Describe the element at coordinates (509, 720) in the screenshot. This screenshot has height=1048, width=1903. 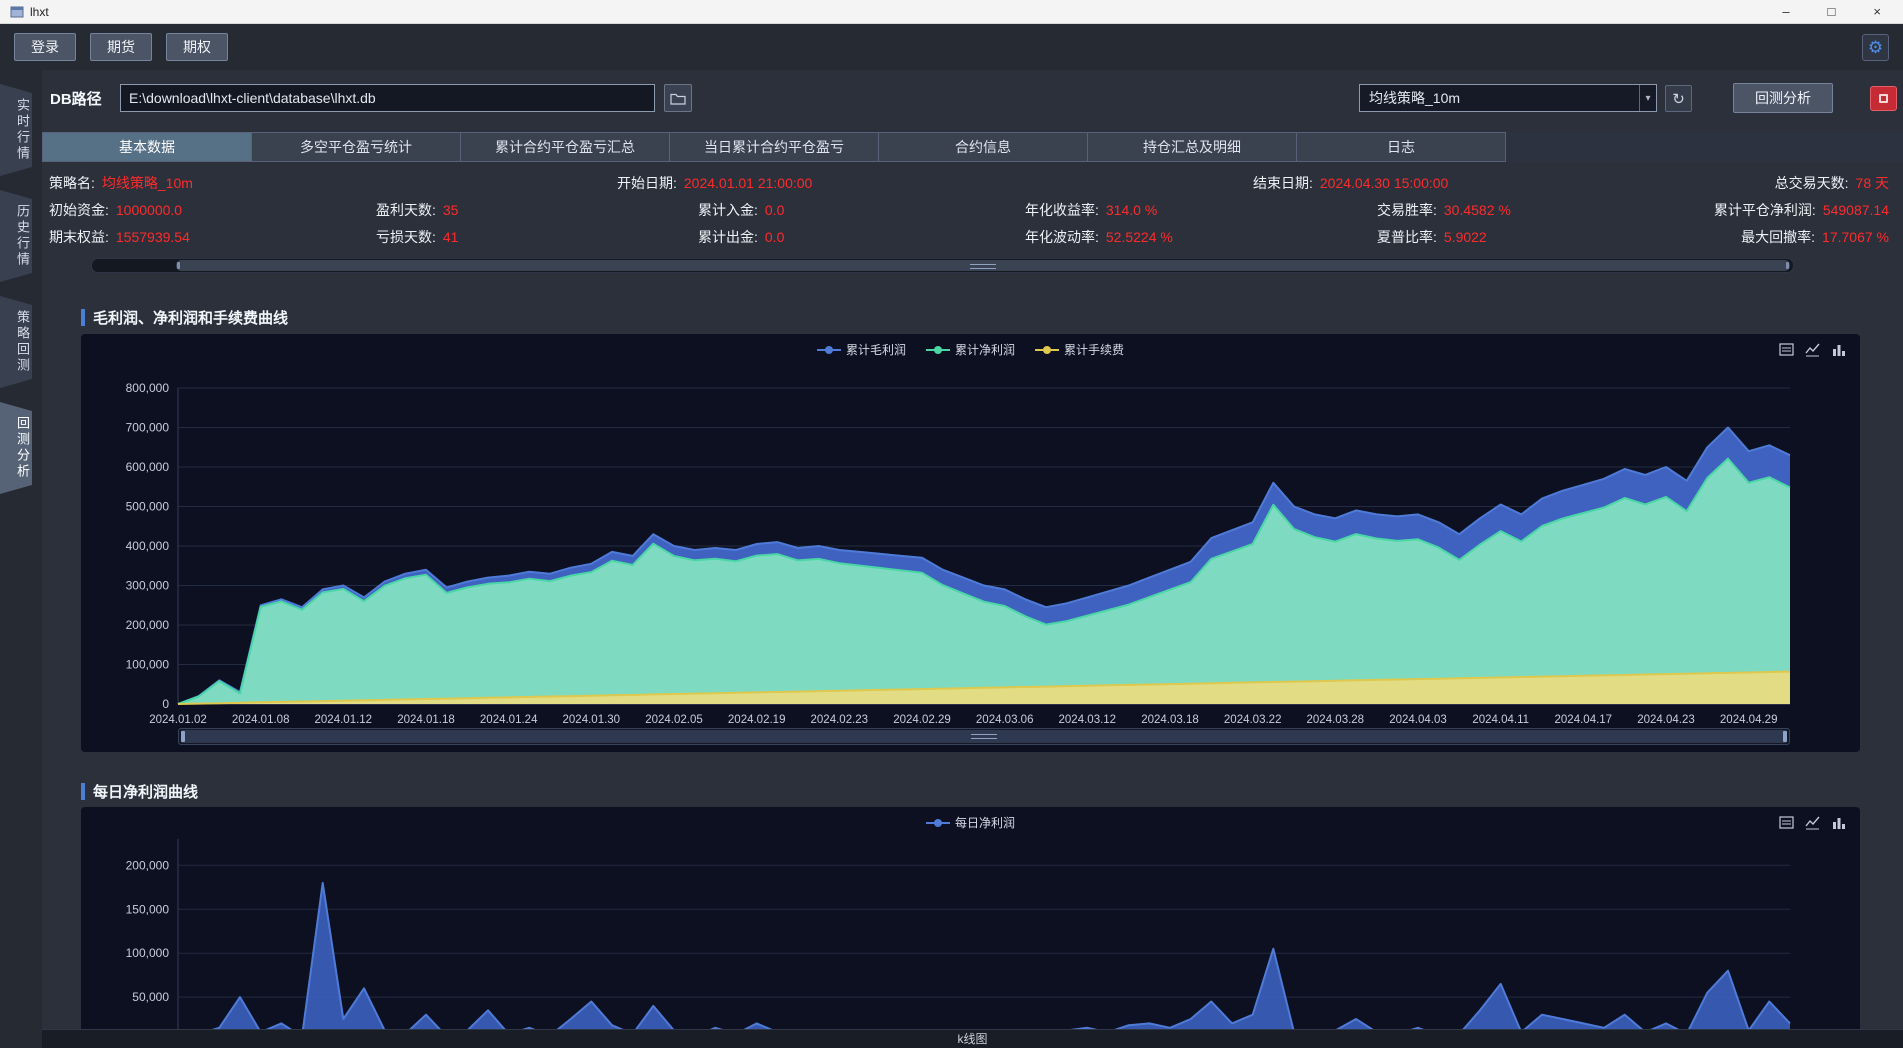
I see `svg-text: 2024.01.24` at that location.